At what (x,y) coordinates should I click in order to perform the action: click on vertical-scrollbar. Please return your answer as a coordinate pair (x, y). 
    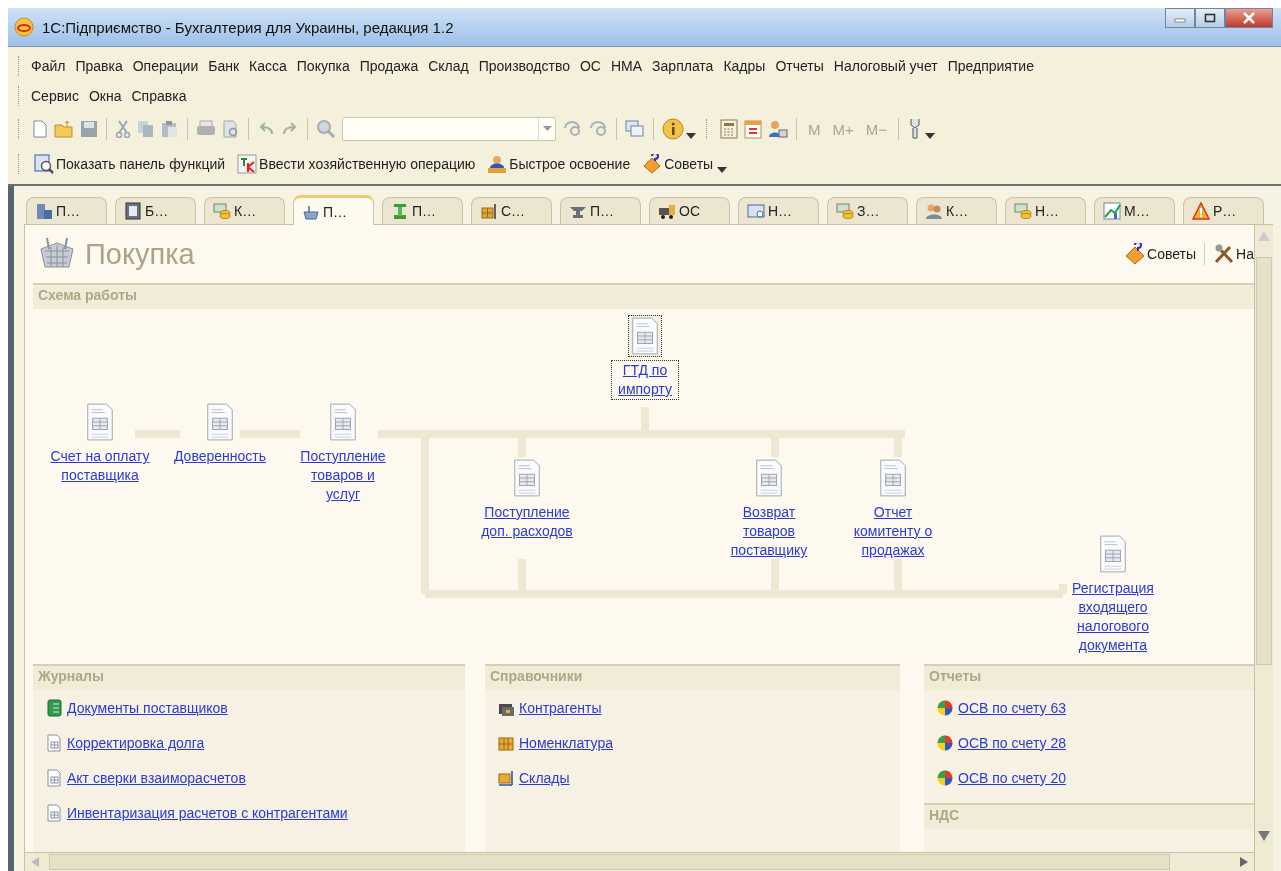
    Looking at the image, I should click on (1263, 548).